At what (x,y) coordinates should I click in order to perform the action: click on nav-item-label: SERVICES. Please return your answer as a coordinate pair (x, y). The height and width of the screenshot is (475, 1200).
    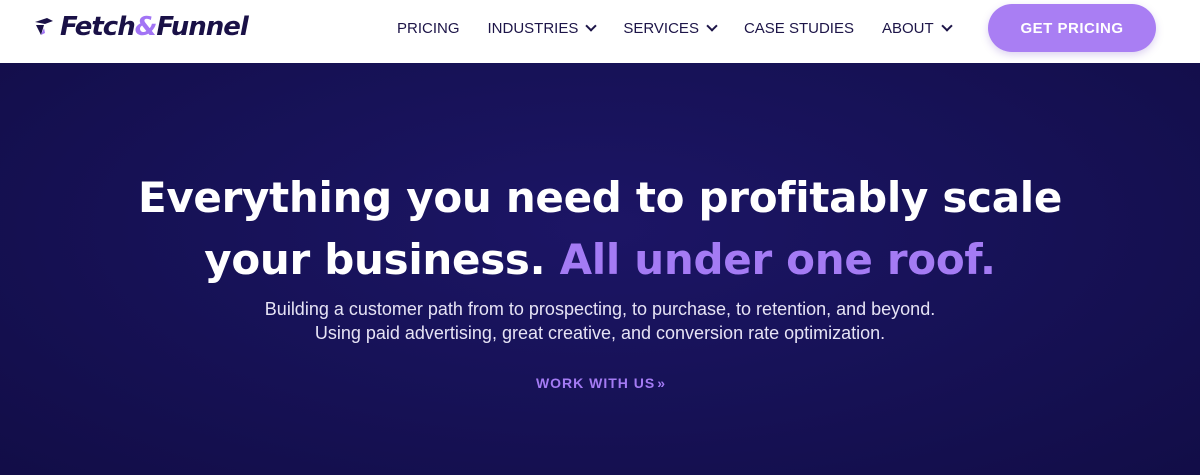
    Looking at the image, I should click on (661, 28).